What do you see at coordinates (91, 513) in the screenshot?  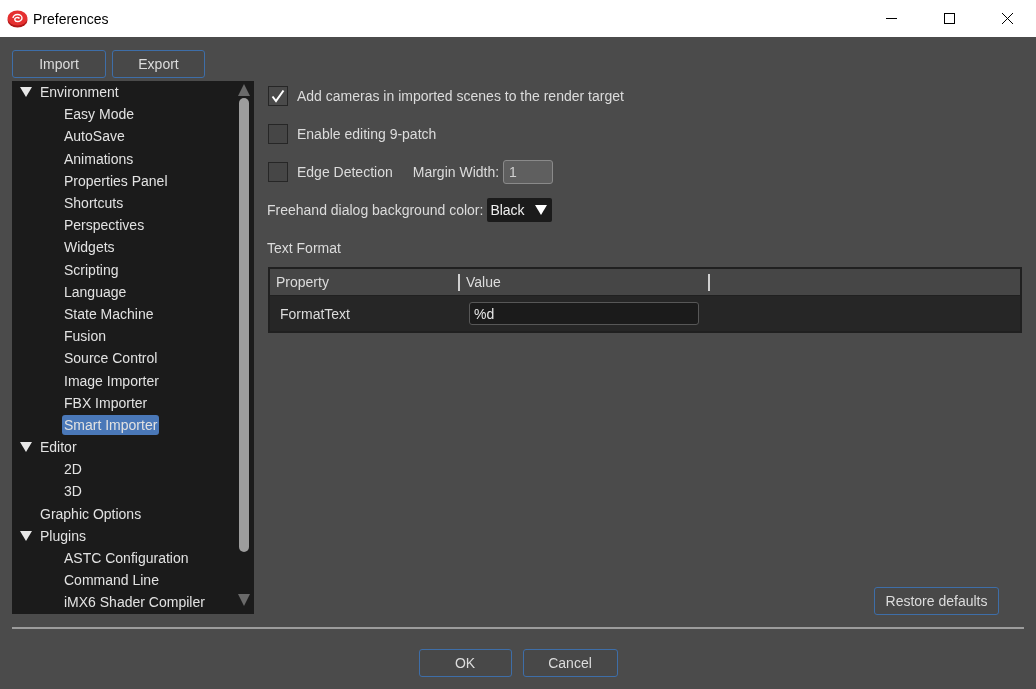 I see `tree-item: Graphic Options` at bounding box center [91, 513].